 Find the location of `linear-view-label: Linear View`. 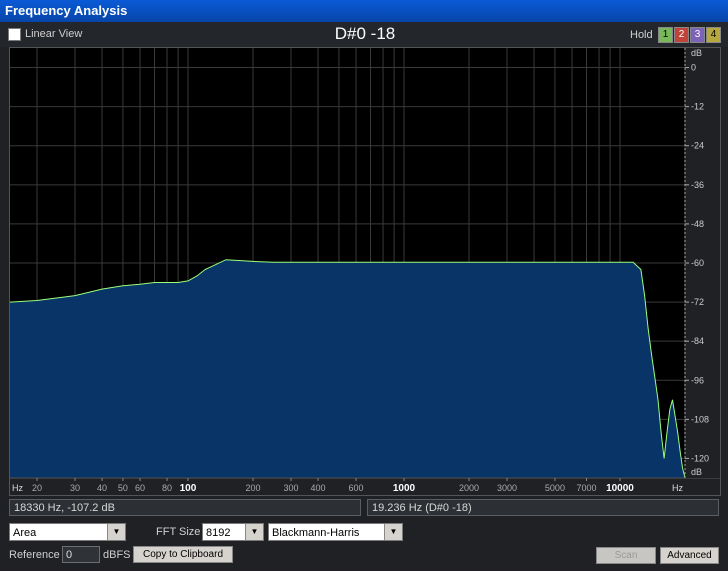

linear-view-label: Linear View is located at coordinates (53, 34).